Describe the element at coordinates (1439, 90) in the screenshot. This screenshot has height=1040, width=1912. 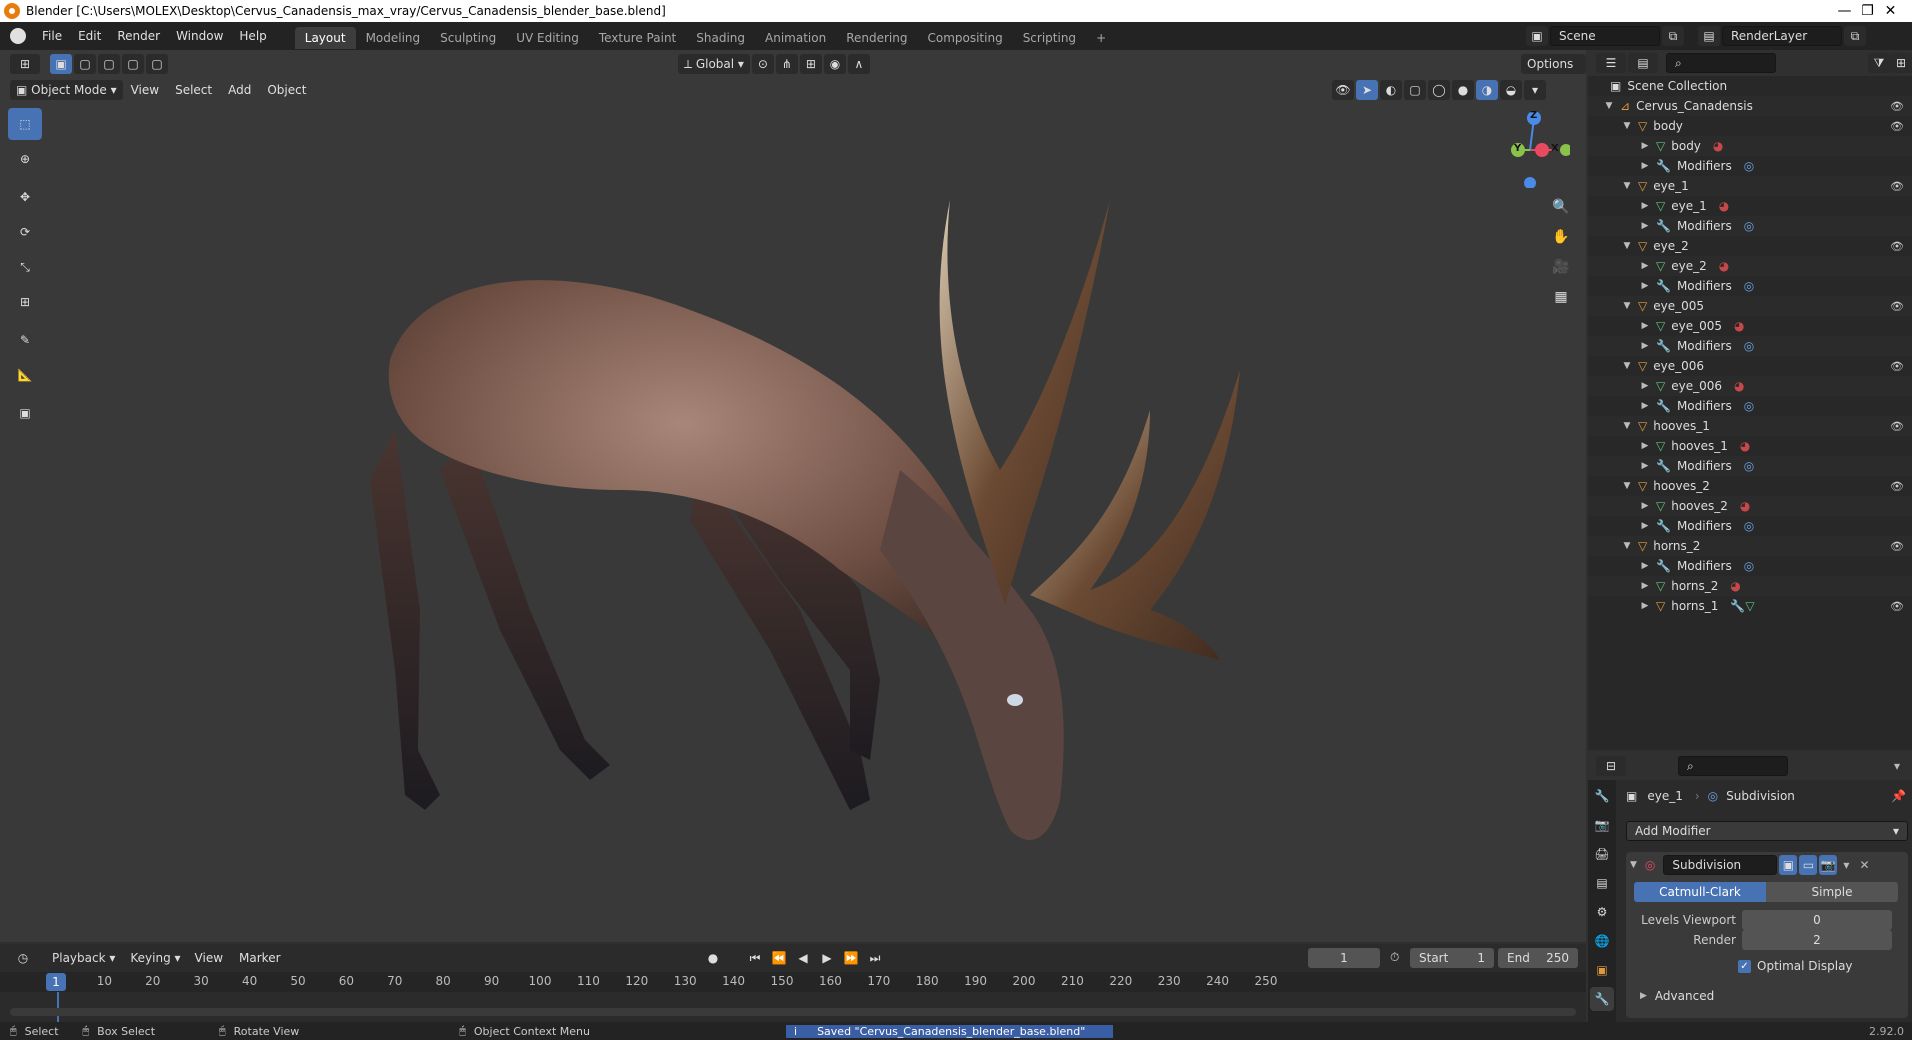
I see `shading-wireframe-icon: ◯` at that location.